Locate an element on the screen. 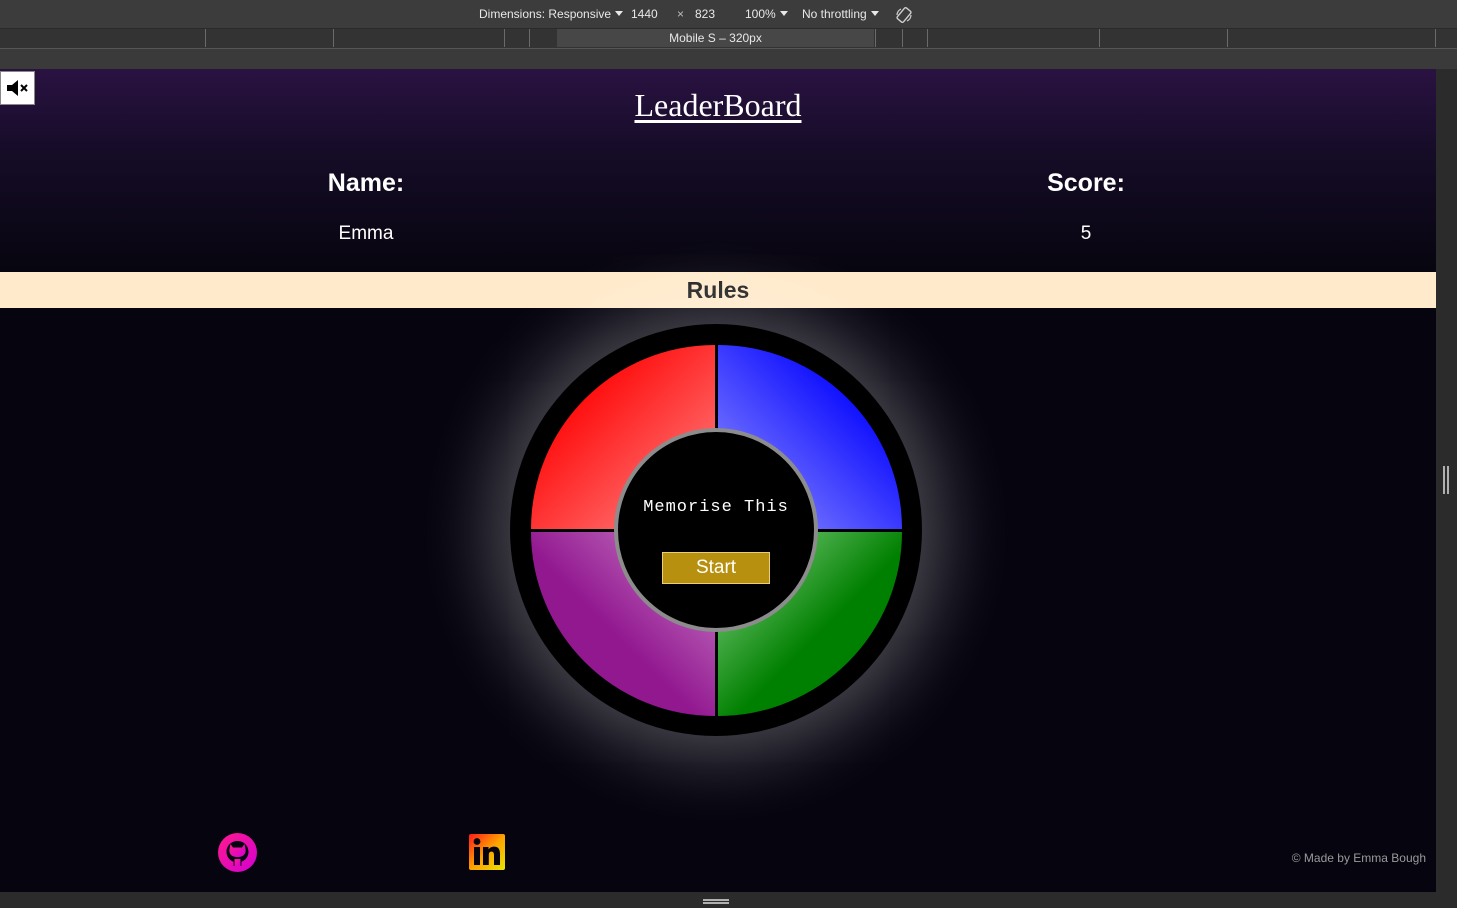 The height and width of the screenshot is (908, 1457). width-input: 1440 is located at coordinates (644, 14).